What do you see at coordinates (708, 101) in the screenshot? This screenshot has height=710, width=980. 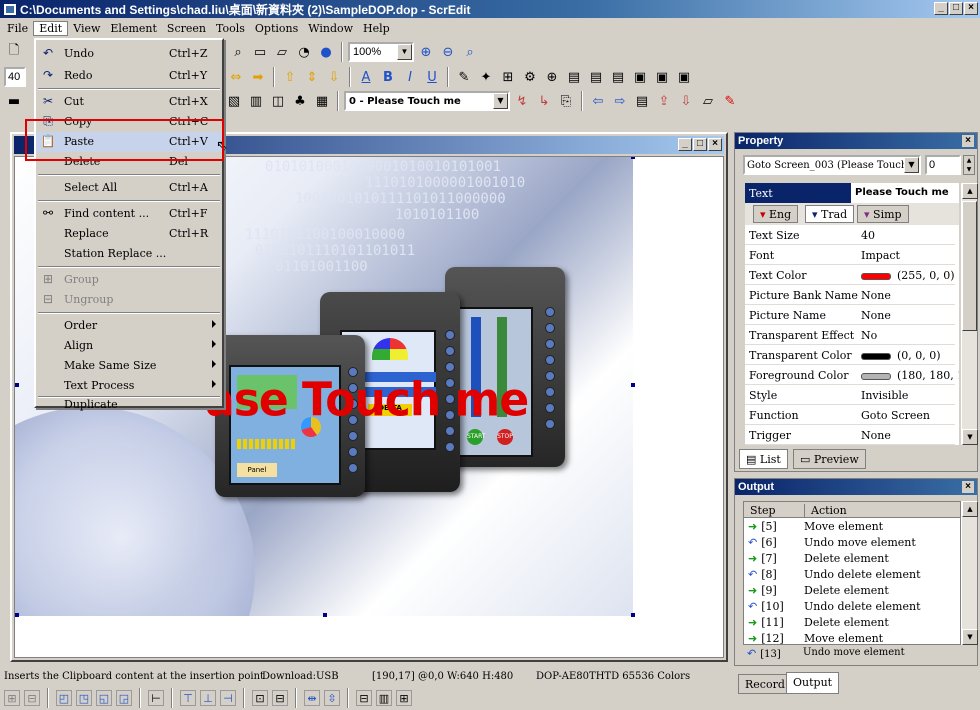 I see `window-new-icon: ▱` at bounding box center [708, 101].